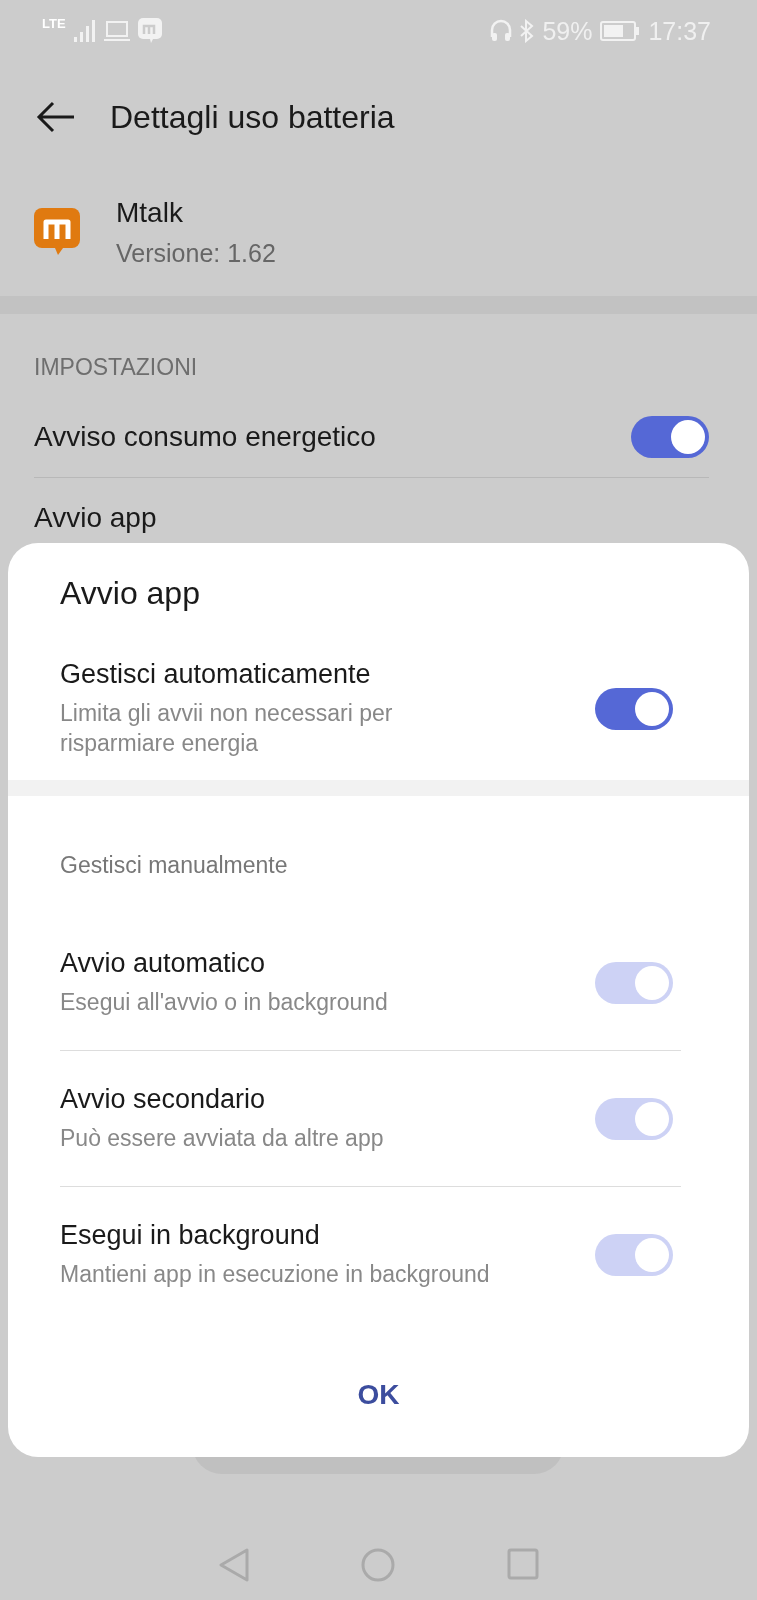 The height and width of the screenshot is (1600, 757). What do you see at coordinates (227, 728) in the screenshot?
I see `option-description: Limita gli avvii non necessari per risparmiare energia` at bounding box center [227, 728].